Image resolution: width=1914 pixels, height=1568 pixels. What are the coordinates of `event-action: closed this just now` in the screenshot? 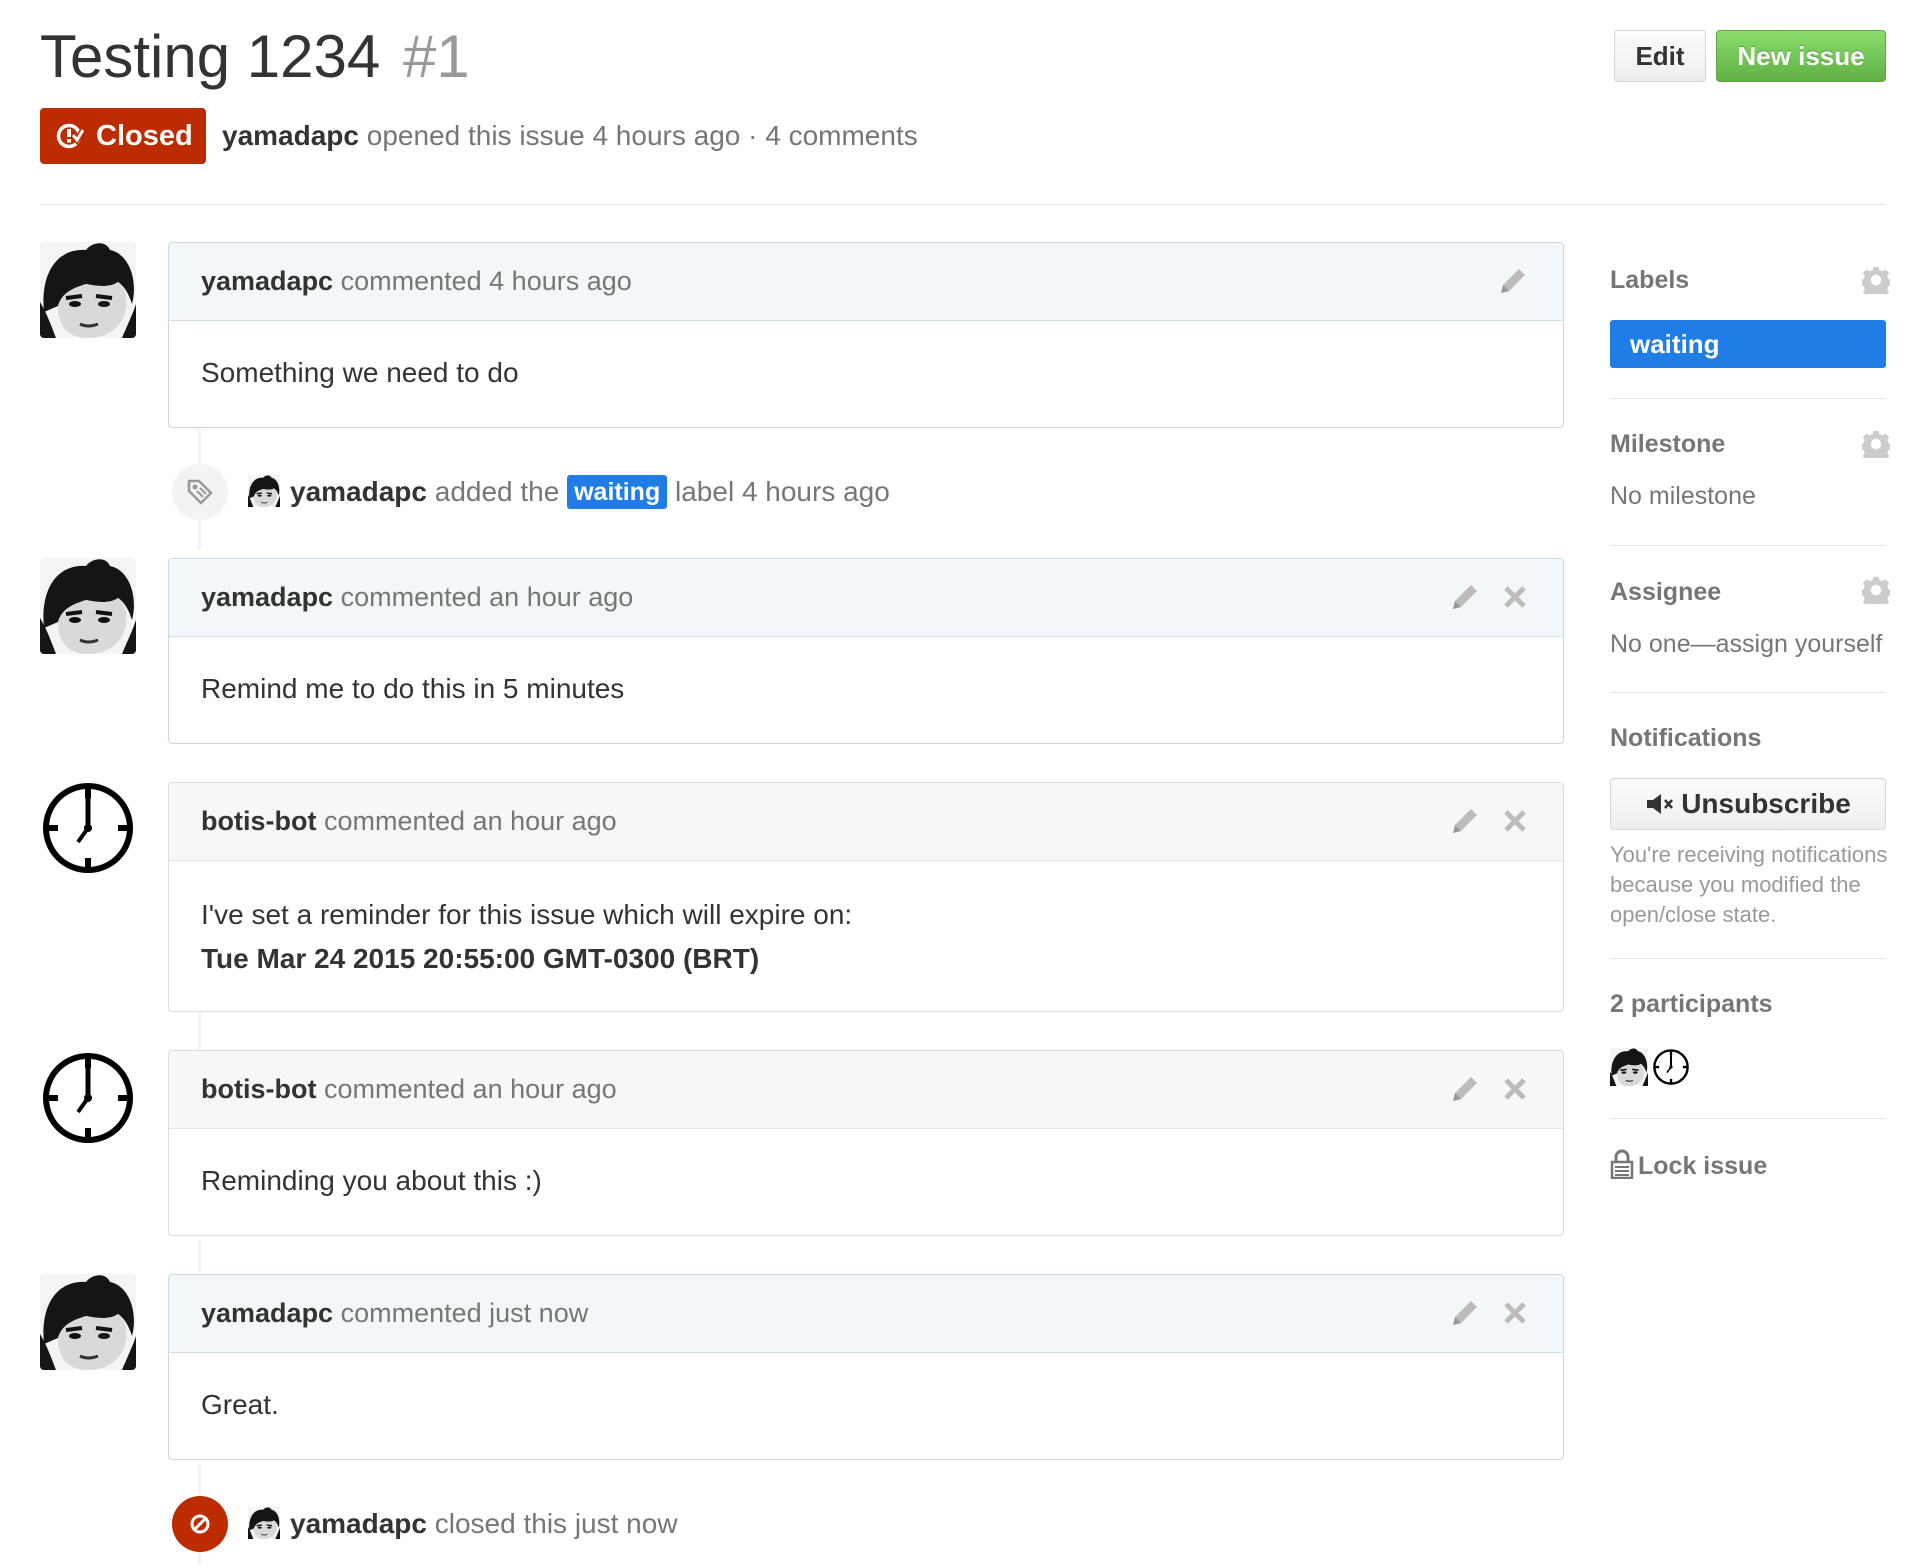 It's located at (556, 1523).